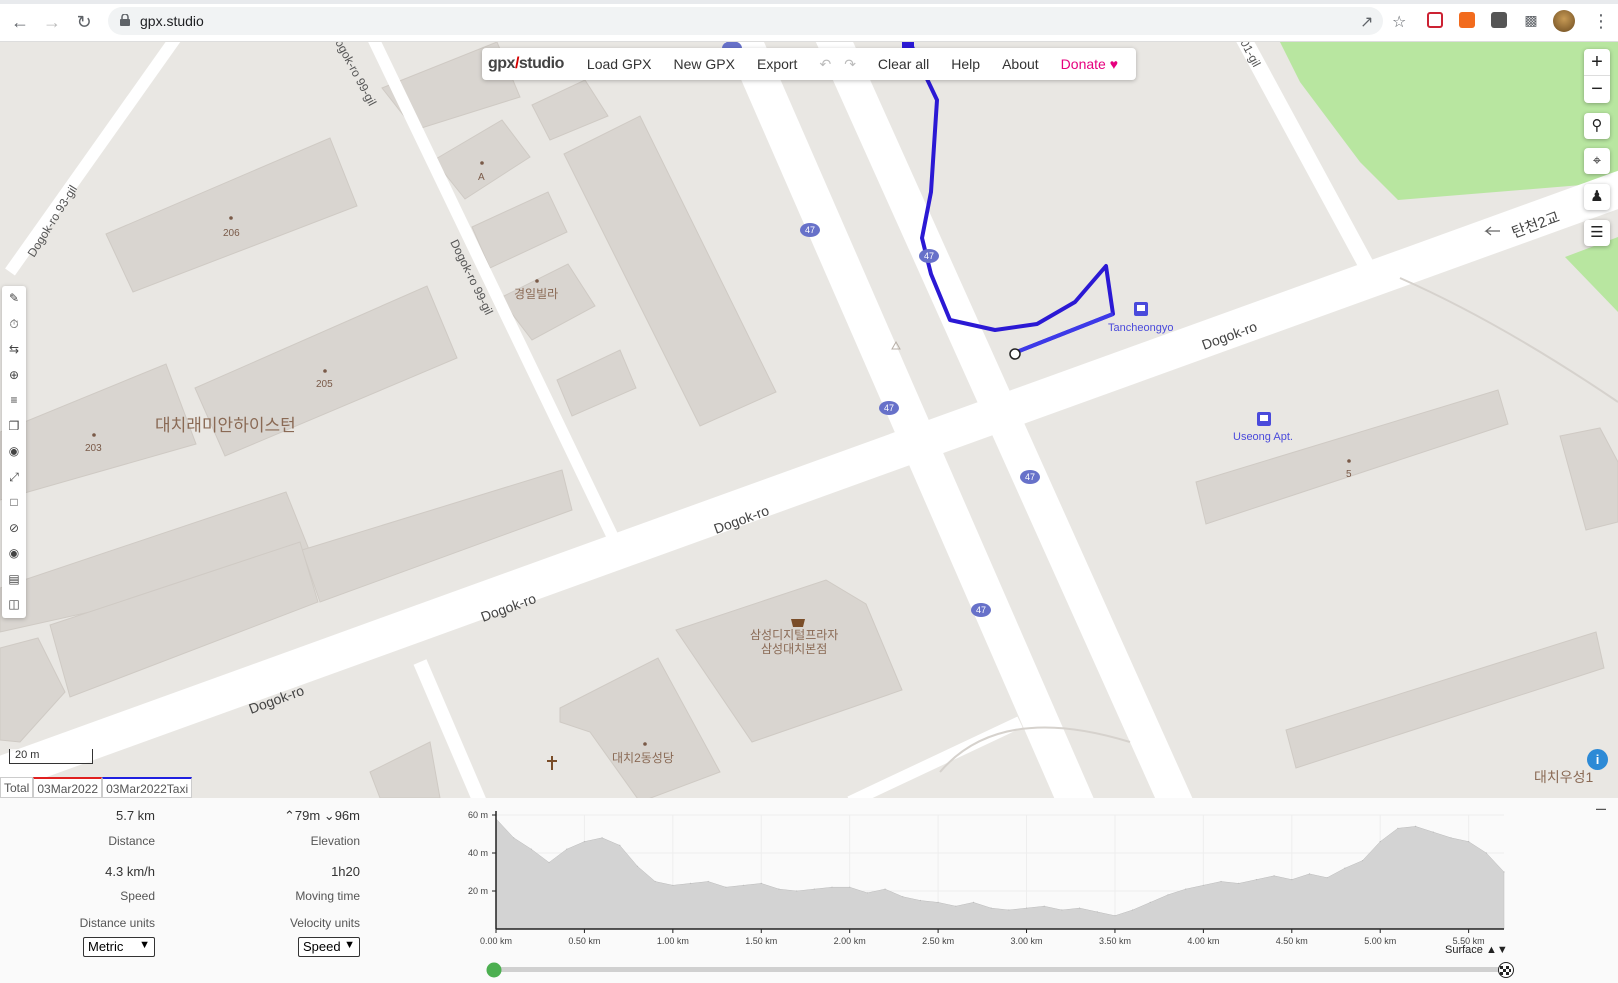 The height and width of the screenshot is (983, 1618). I want to click on zoom-in-button: +, so click(1597, 62).